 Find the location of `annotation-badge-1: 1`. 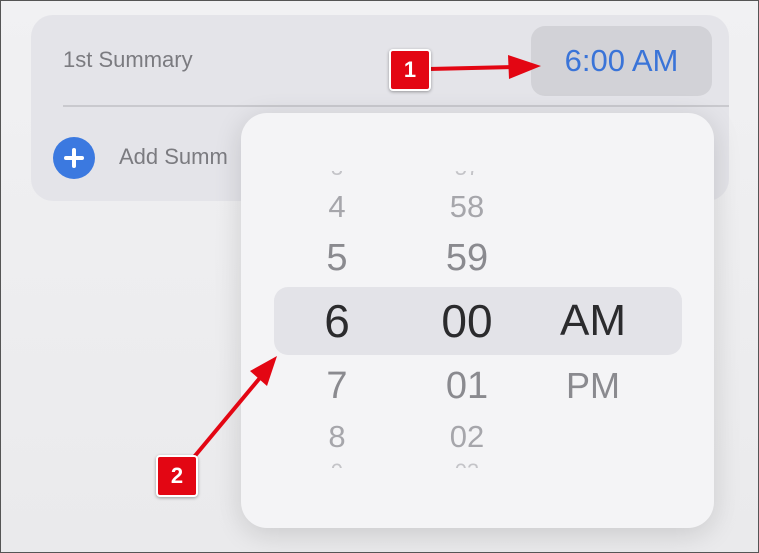

annotation-badge-1: 1 is located at coordinates (410, 70).